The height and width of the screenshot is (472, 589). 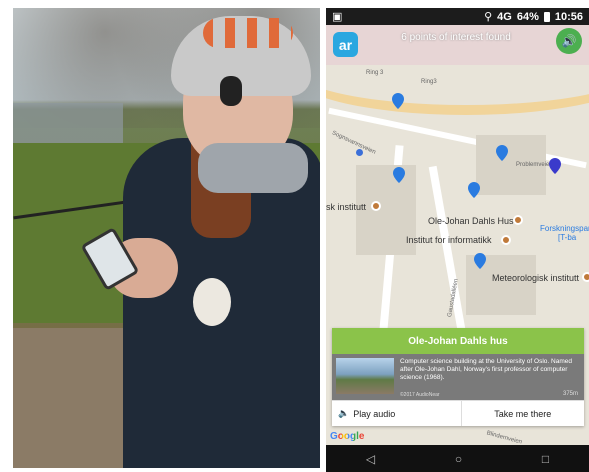 What do you see at coordinates (471, 221) in the screenshot?
I see `poi-label: Ole-Johan Dahls Hus` at bounding box center [471, 221].